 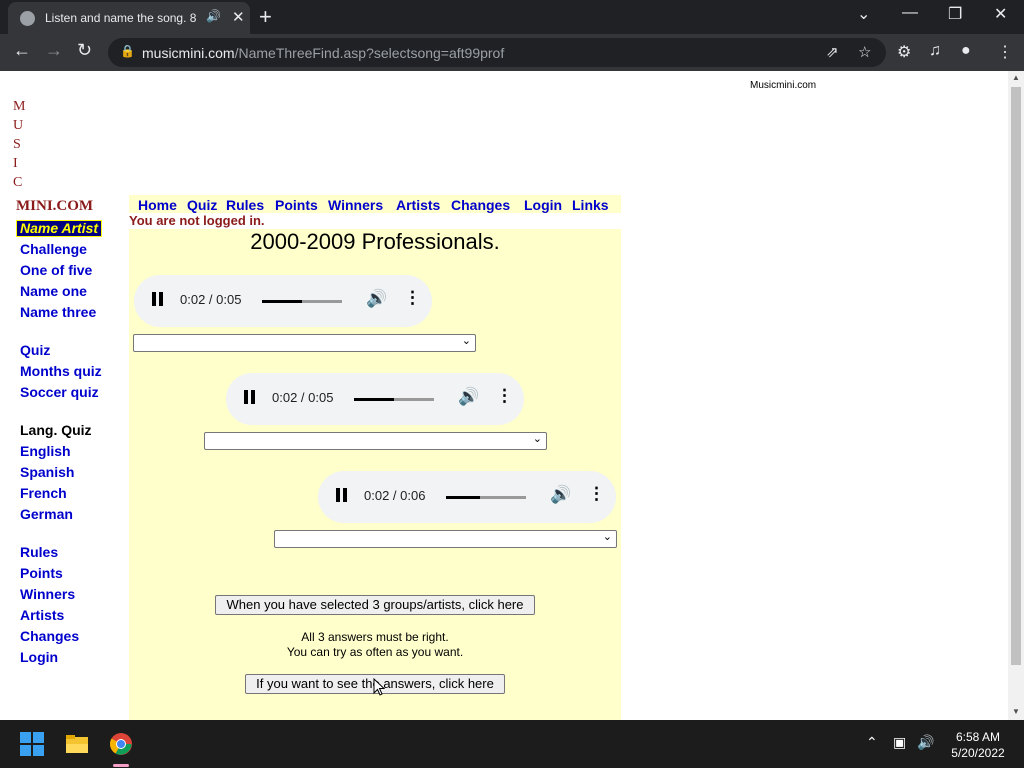 I want to click on side-nav-lang-heading: Lang. Quiz, so click(x=56, y=430).